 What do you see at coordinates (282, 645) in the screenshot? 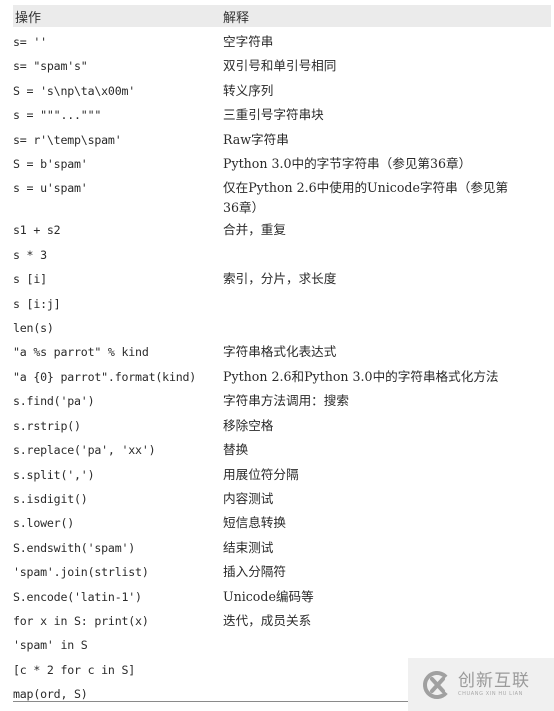
I see `table-row: 'spam' in S` at bounding box center [282, 645].